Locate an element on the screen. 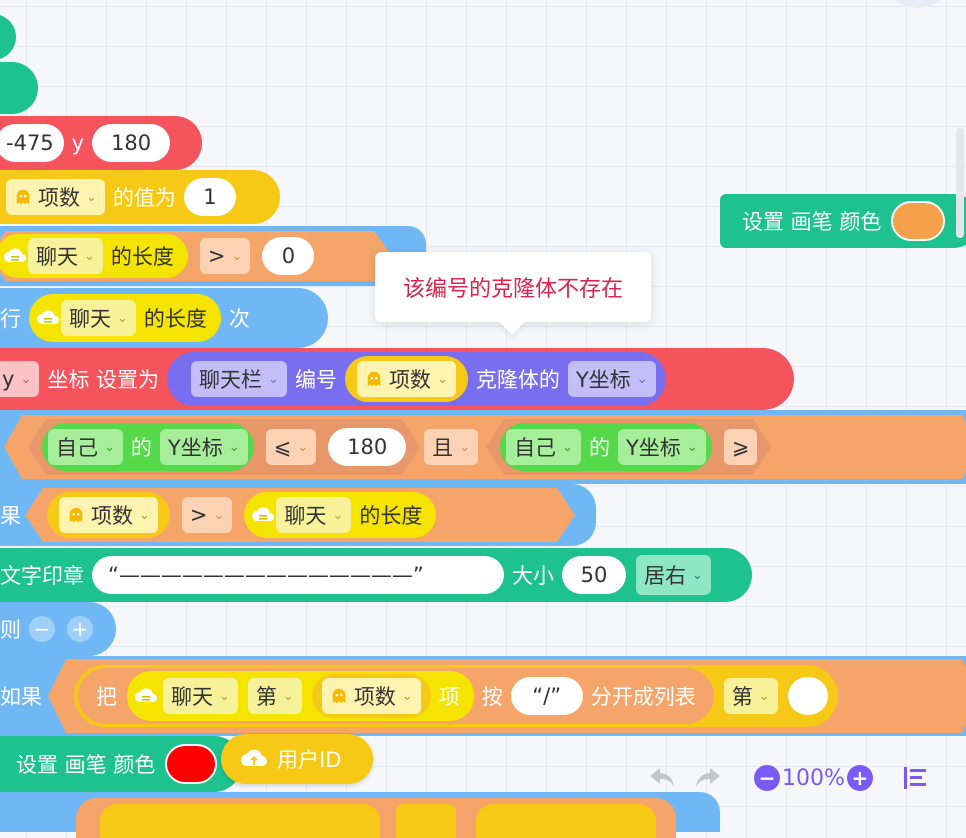  goto-xy-block: -475 y 180 is located at coordinates (101, 143).